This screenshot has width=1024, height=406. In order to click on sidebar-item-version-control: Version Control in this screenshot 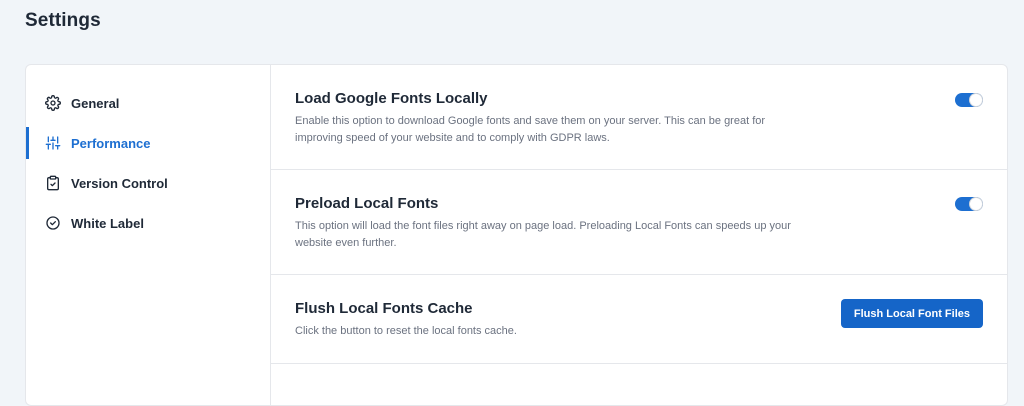, I will do `click(148, 183)`.